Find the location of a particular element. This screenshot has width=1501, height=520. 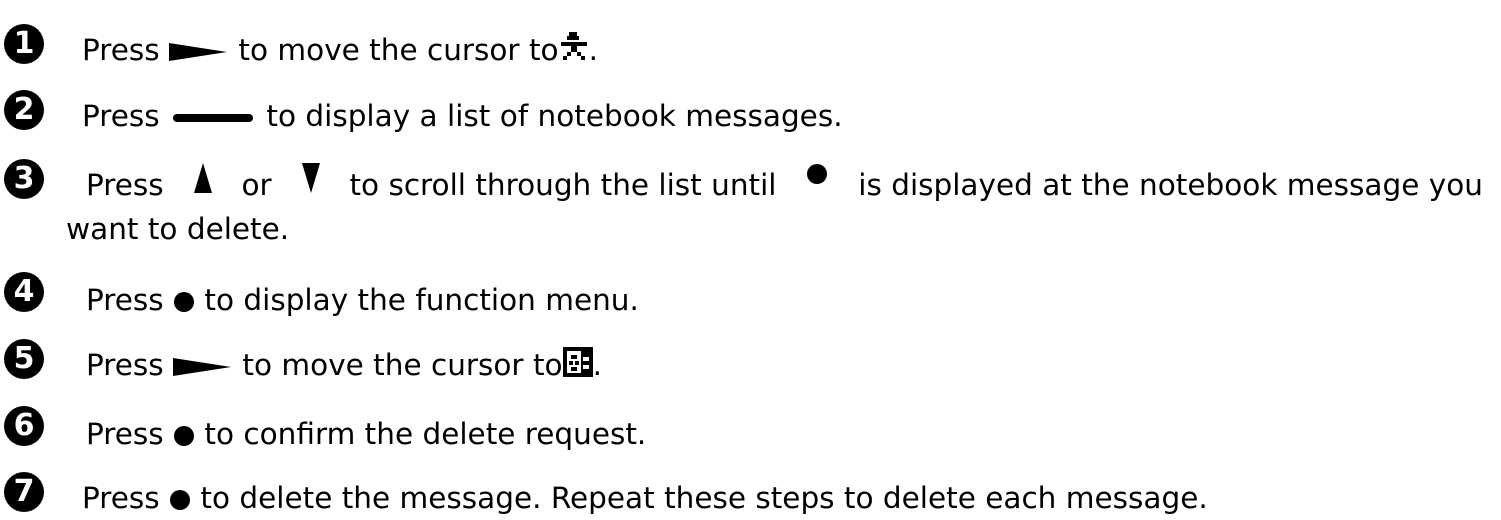

step-6-instruction: to confirm the delete request. is located at coordinates (425, 434).